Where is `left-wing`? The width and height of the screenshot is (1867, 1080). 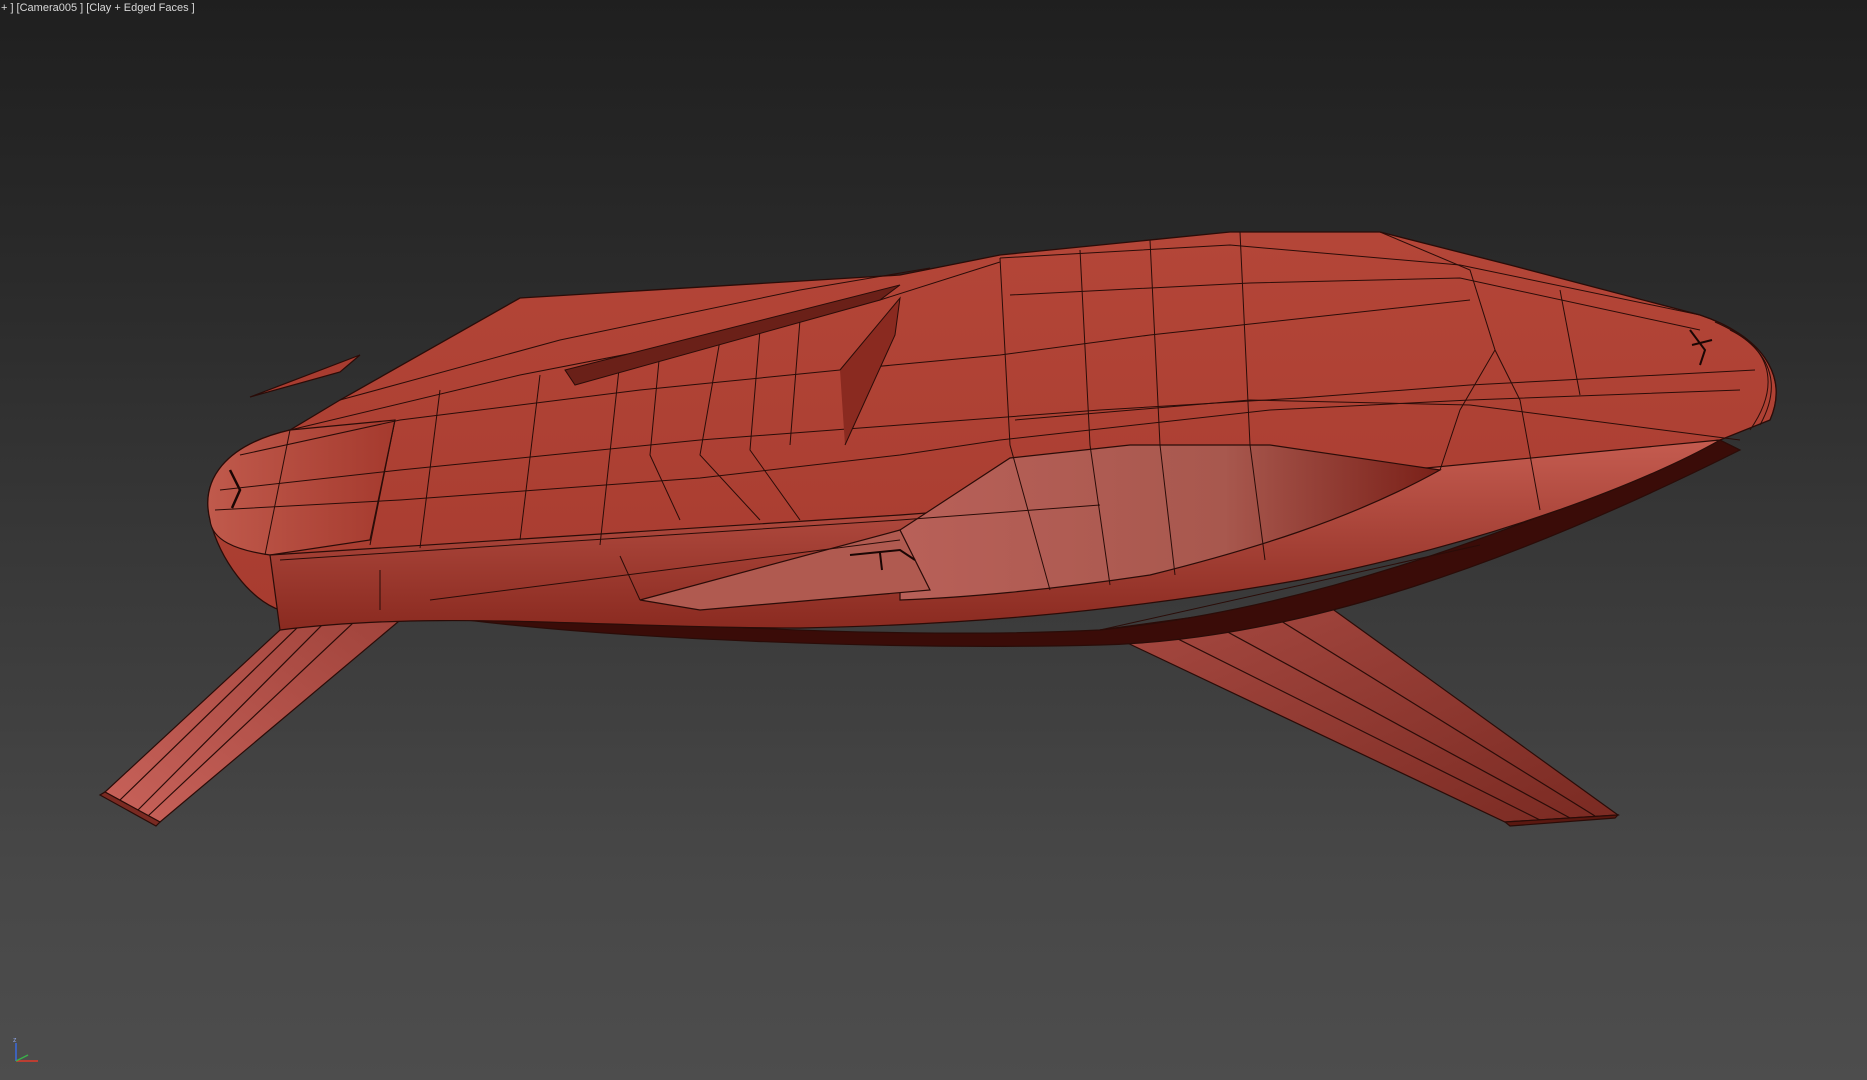 left-wing is located at coordinates (264, 710).